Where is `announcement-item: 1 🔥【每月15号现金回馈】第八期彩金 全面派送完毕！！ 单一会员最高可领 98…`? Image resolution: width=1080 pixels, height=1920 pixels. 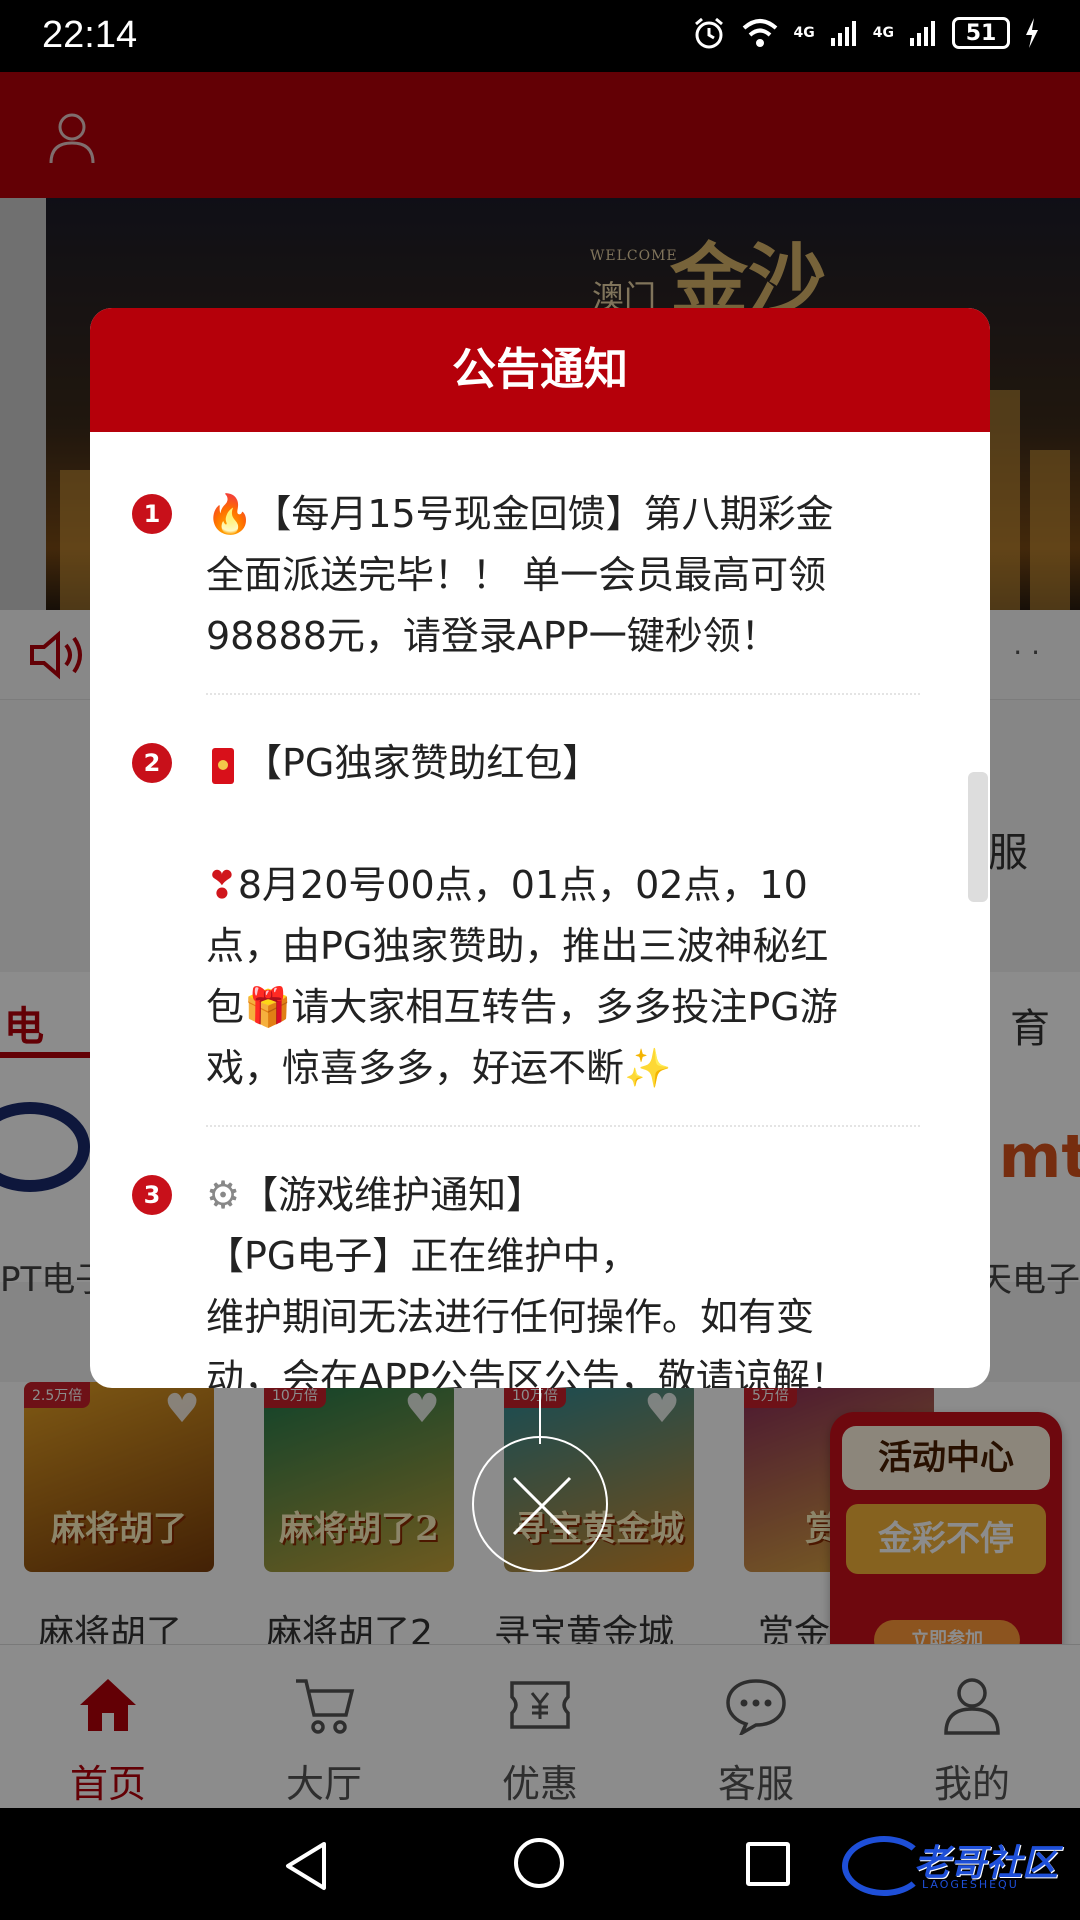
announcement-item: 1 🔥【每月15号现金回馈】第八期彩金 全面派送完毕！！ 单一会员最高可领 98… is located at coordinates (540, 575).